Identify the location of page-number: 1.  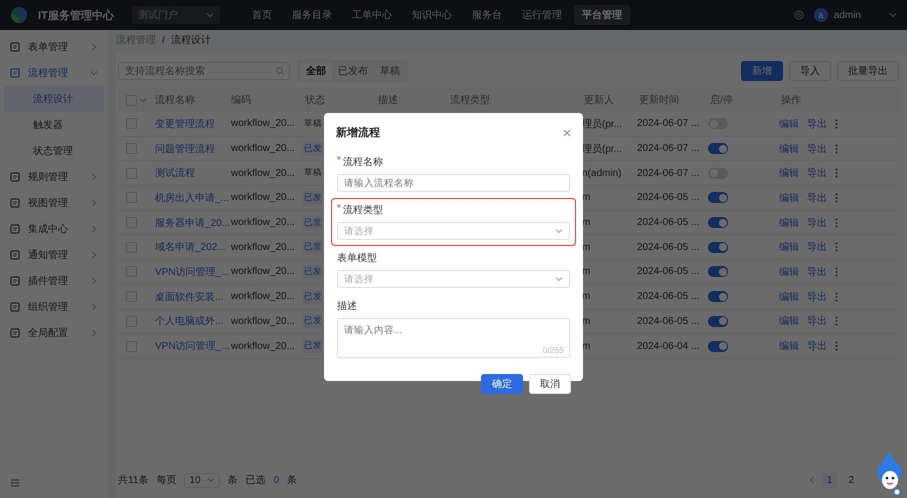
(830, 480).